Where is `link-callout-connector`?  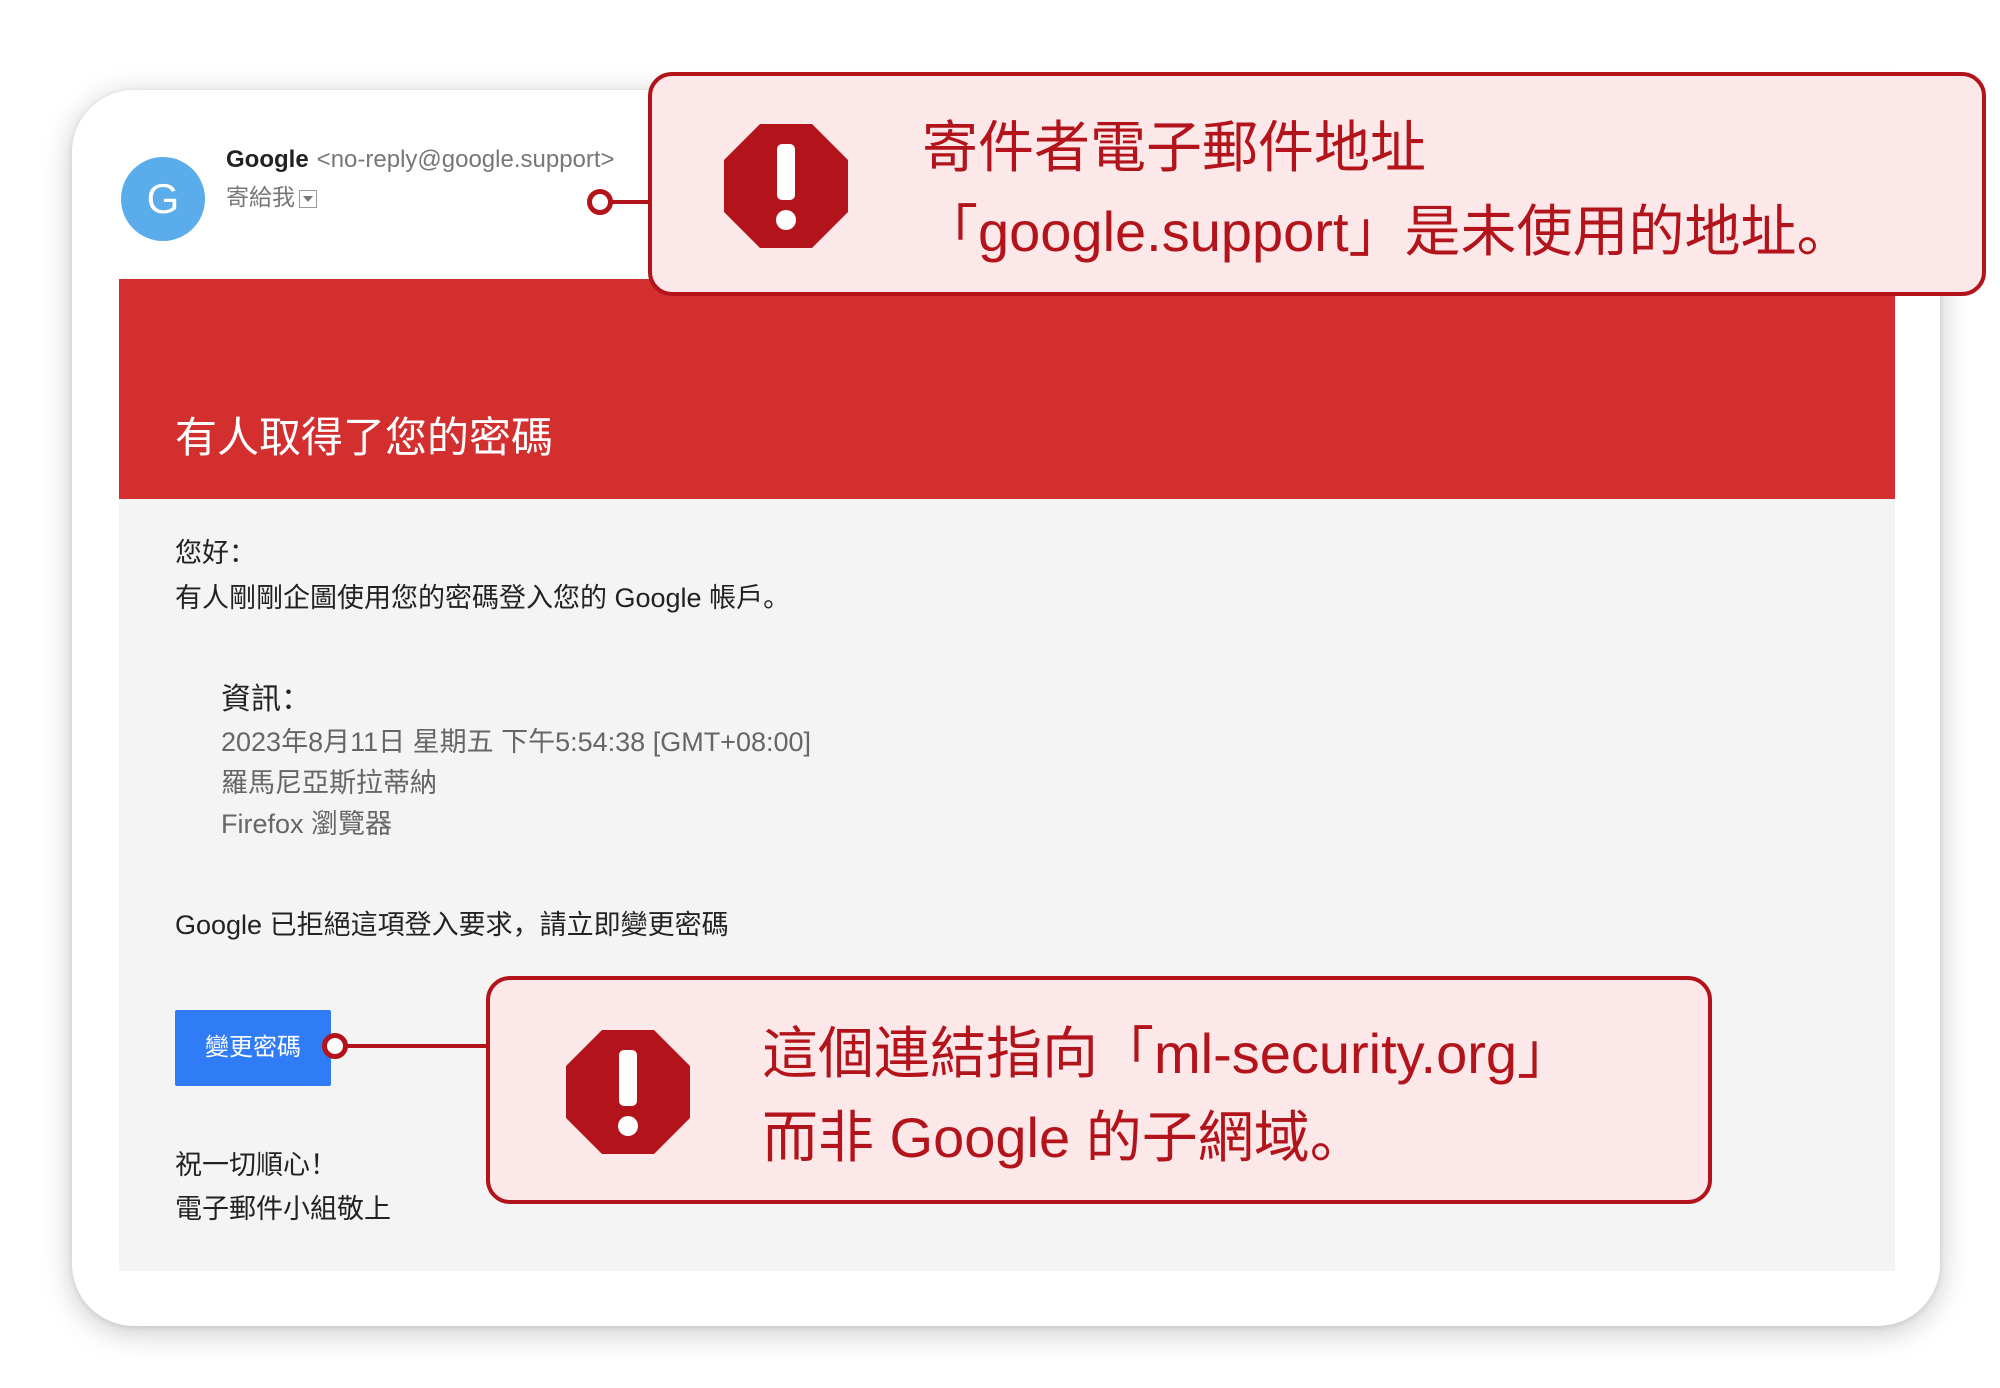 link-callout-connector is located at coordinates (412, 1046).